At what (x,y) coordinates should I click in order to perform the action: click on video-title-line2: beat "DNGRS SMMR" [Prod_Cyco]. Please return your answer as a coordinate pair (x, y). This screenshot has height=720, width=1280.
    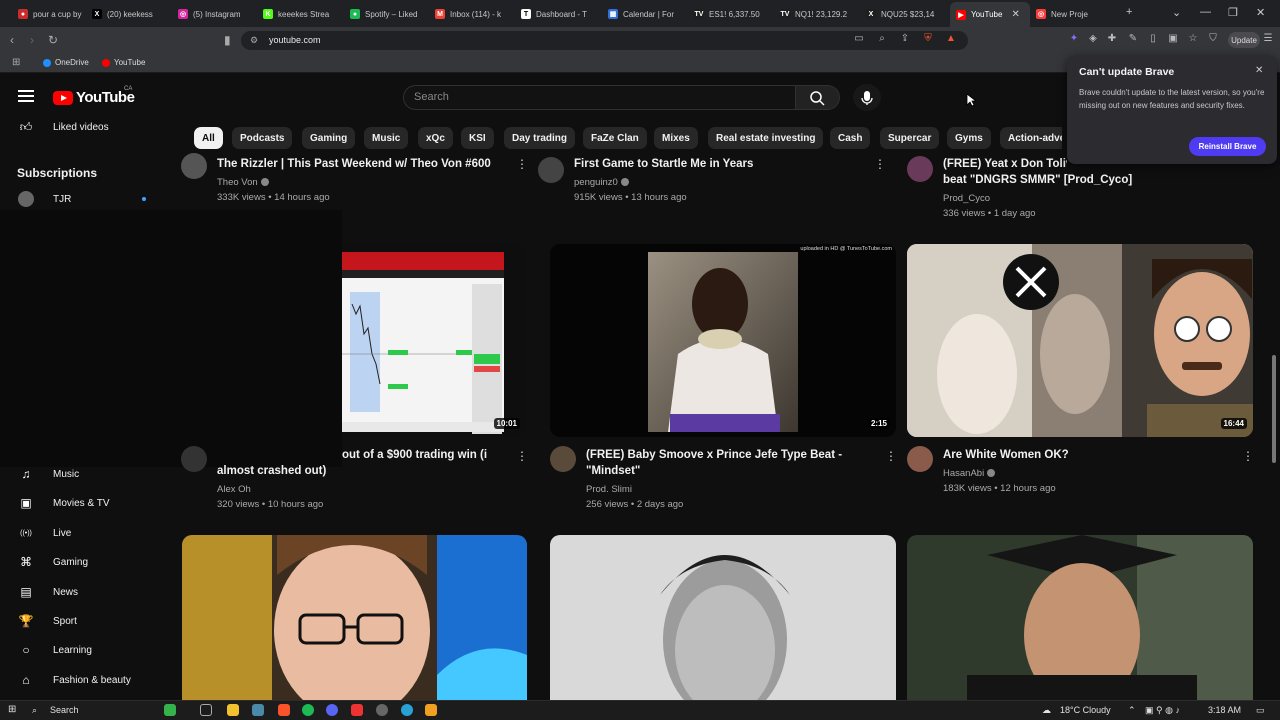
    Looking at the image, I should click on (1037, 180).